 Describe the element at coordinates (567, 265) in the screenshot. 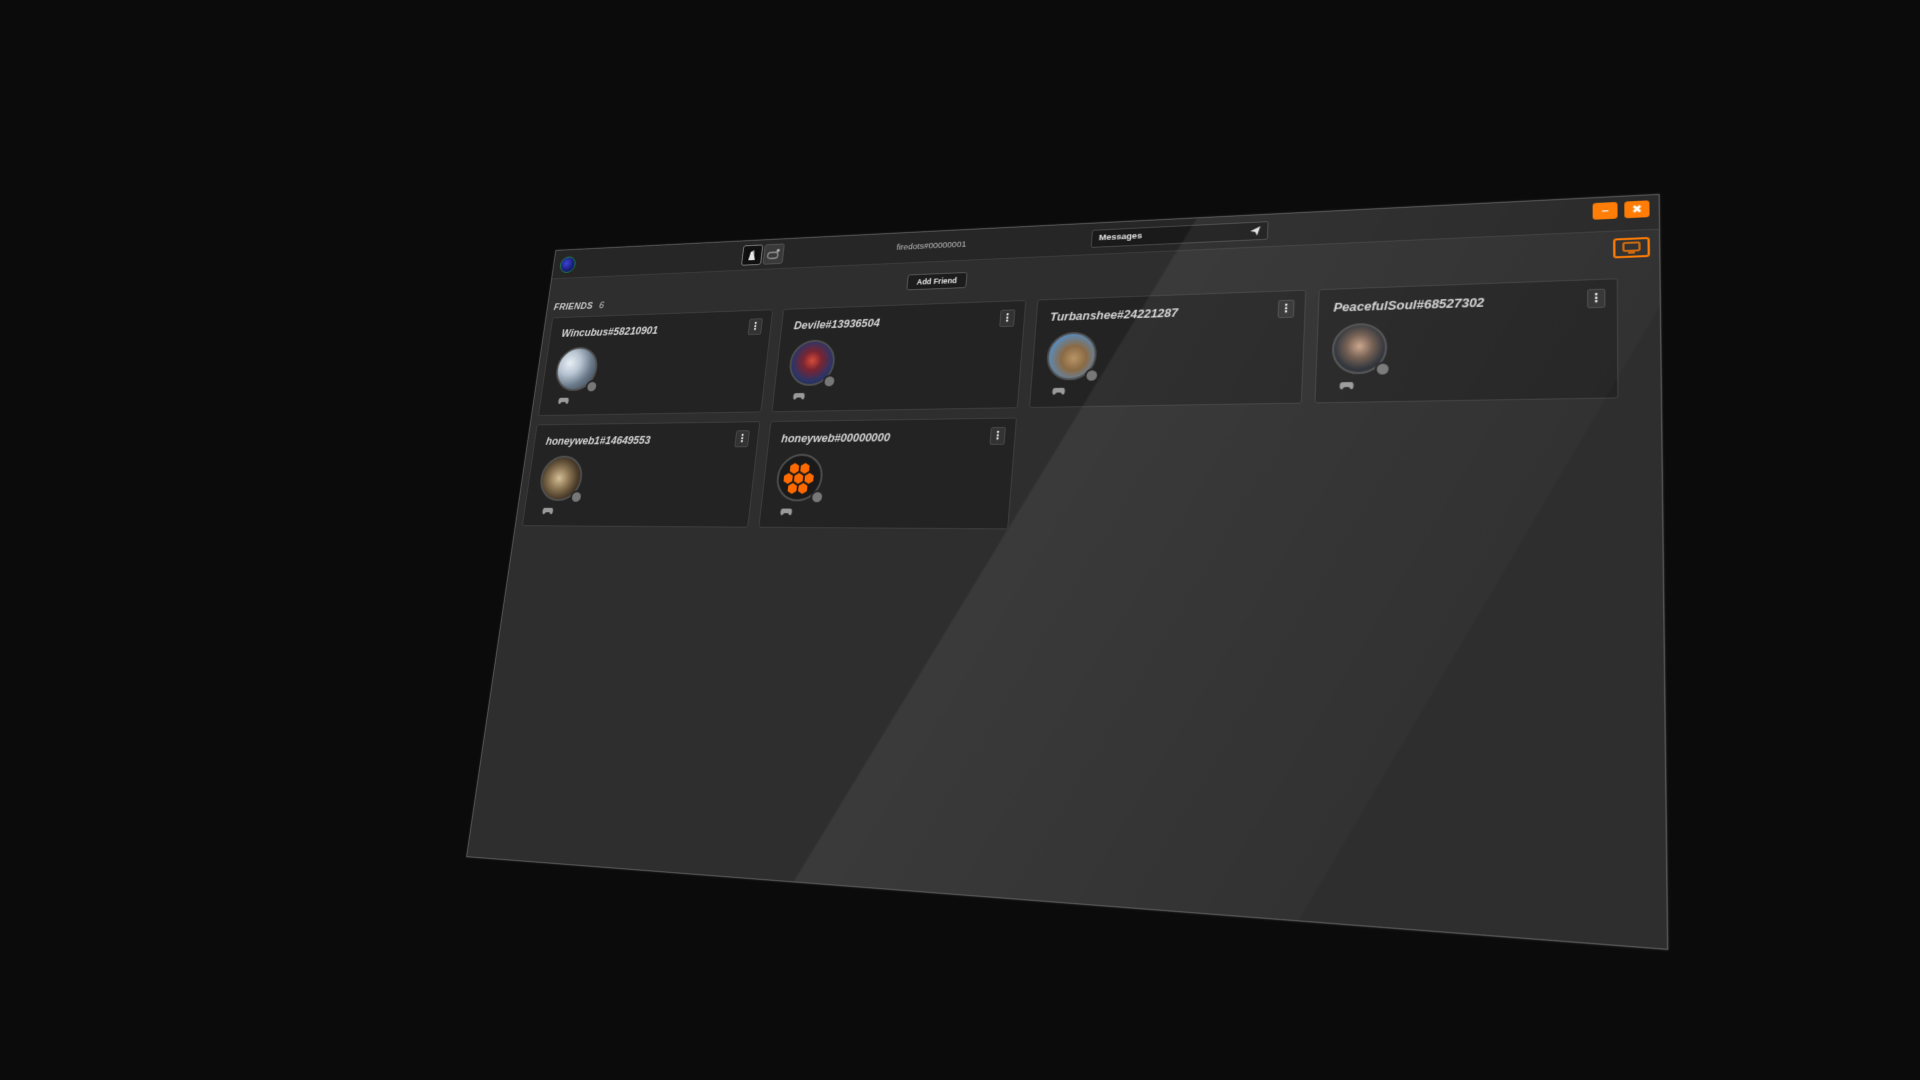

I see `app-logo-icon` at that location.